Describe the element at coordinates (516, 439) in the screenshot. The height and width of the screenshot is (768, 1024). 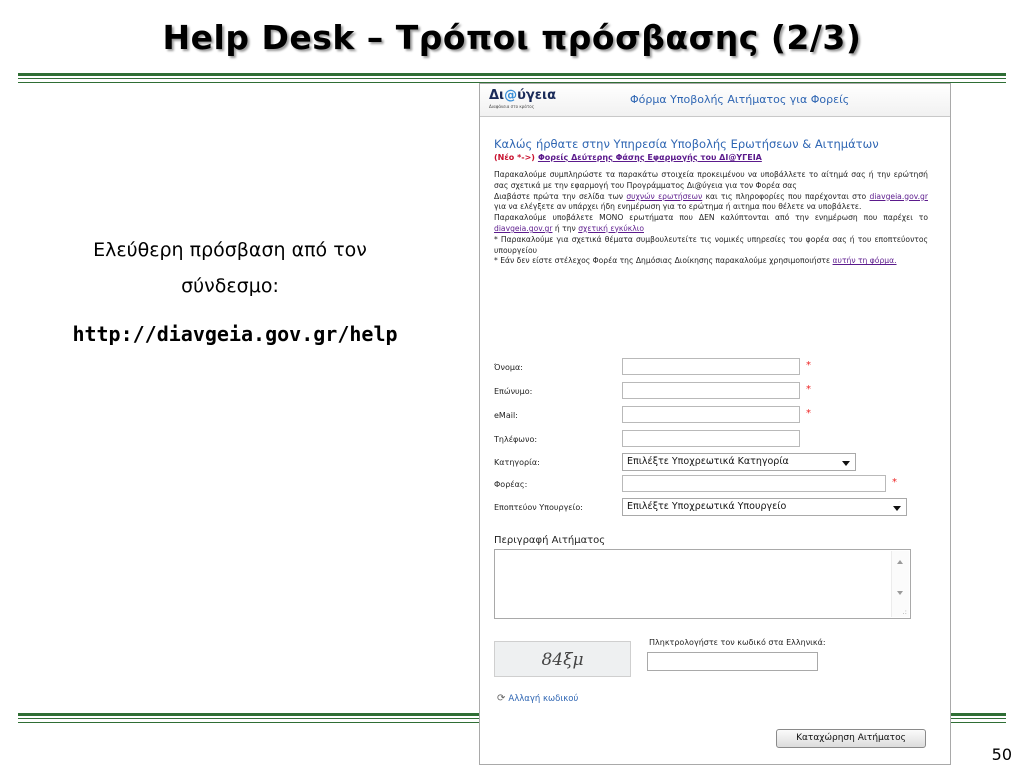
I see `phone-label: Τηλέφωνο:` at that location.